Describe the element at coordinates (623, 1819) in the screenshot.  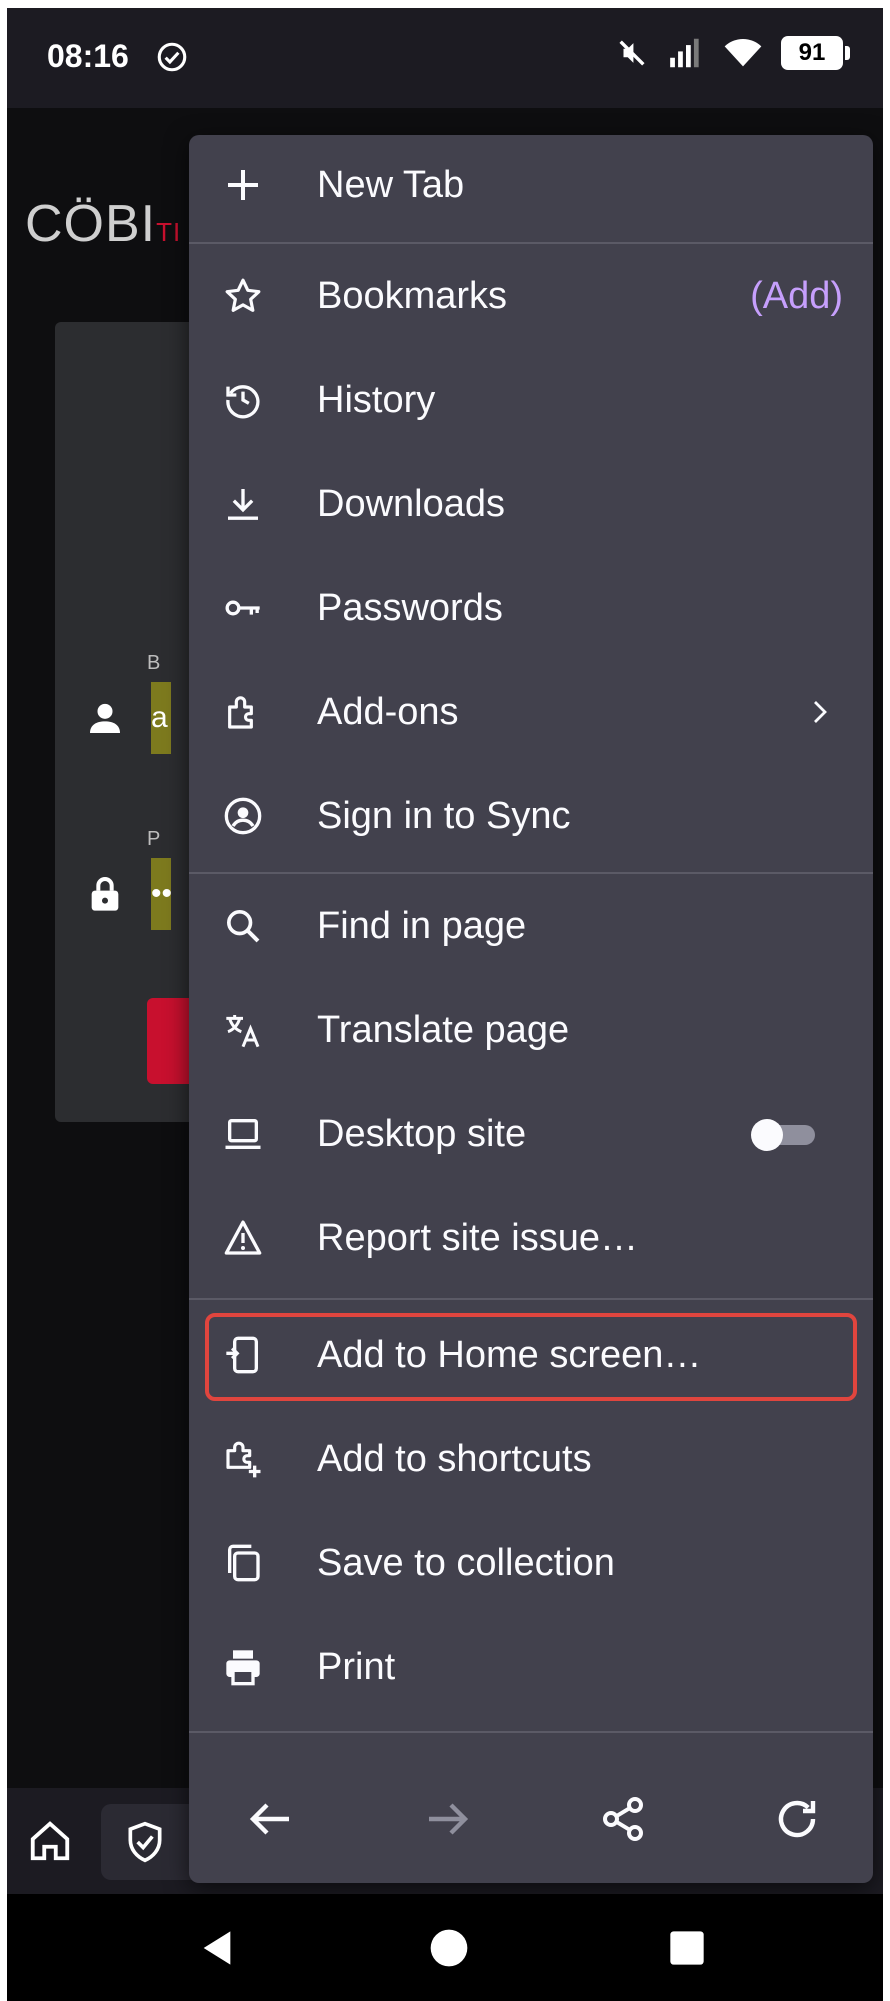
I see `share-icon` at that location.